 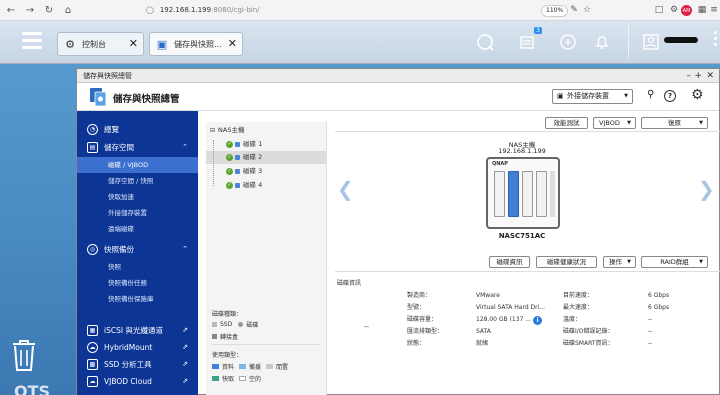 What do you see at coordinates (674, 123) in the screenshot?
I see `restore-dropdown: 復原 ▼` at bounding box center [674, 123].